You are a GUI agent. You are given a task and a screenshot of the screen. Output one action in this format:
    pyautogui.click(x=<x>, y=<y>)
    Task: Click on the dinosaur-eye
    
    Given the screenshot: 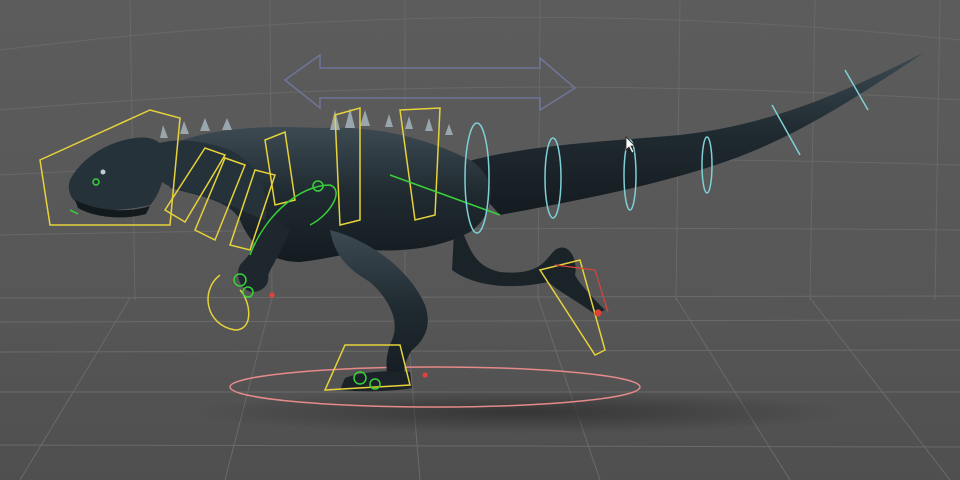 What is the action you would take?
    pyautogui.click(x=103, y=172)
    